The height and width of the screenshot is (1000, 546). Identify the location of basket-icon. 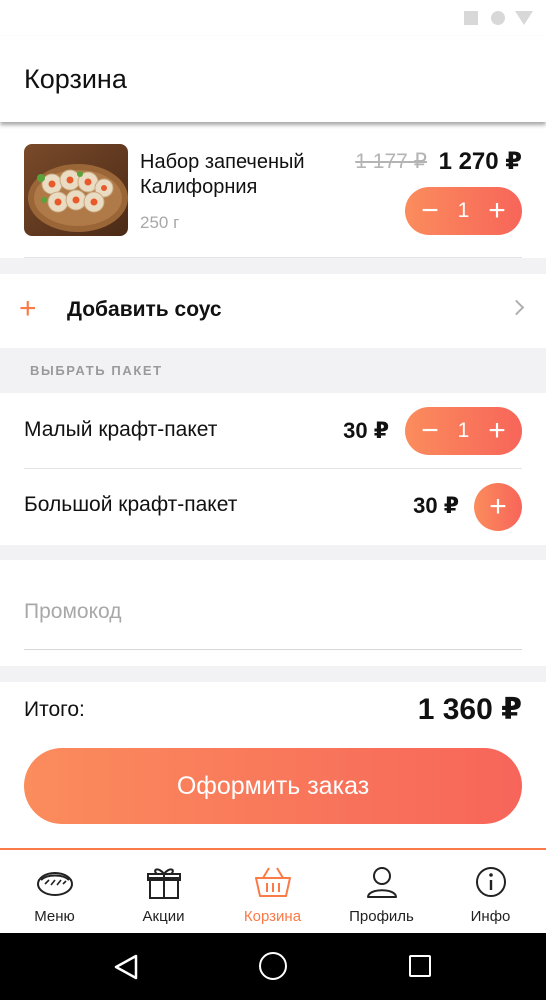
(272, 882).